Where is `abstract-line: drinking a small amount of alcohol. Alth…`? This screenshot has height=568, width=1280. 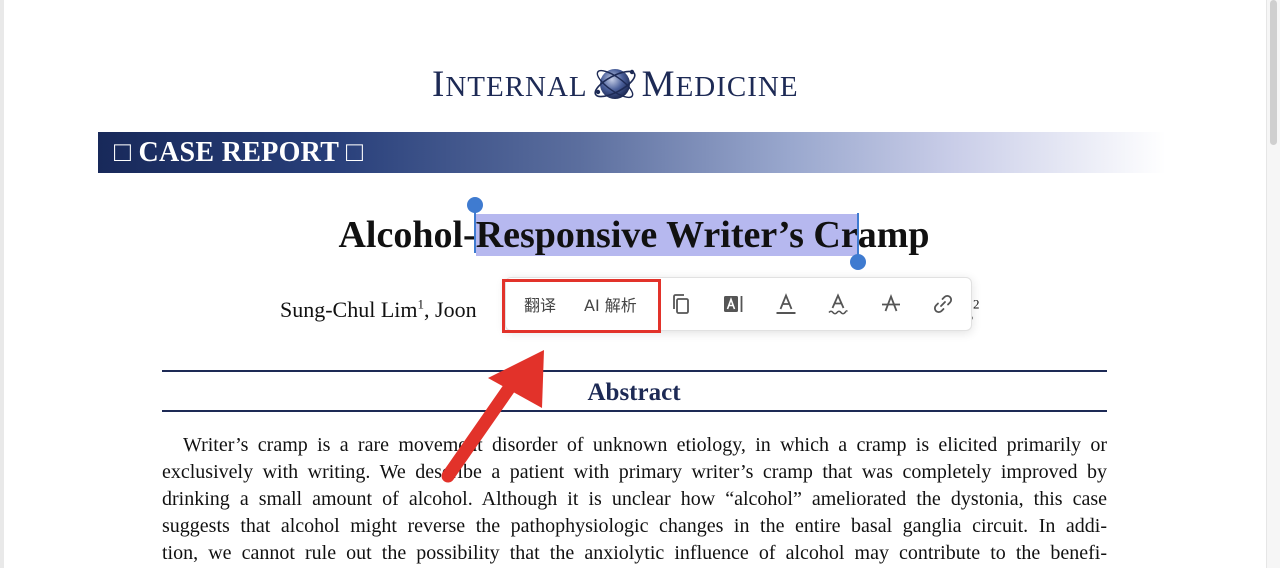 abstract-line: drinking a small amount of alcohol. Alth… is located at coordinates (634, 499).